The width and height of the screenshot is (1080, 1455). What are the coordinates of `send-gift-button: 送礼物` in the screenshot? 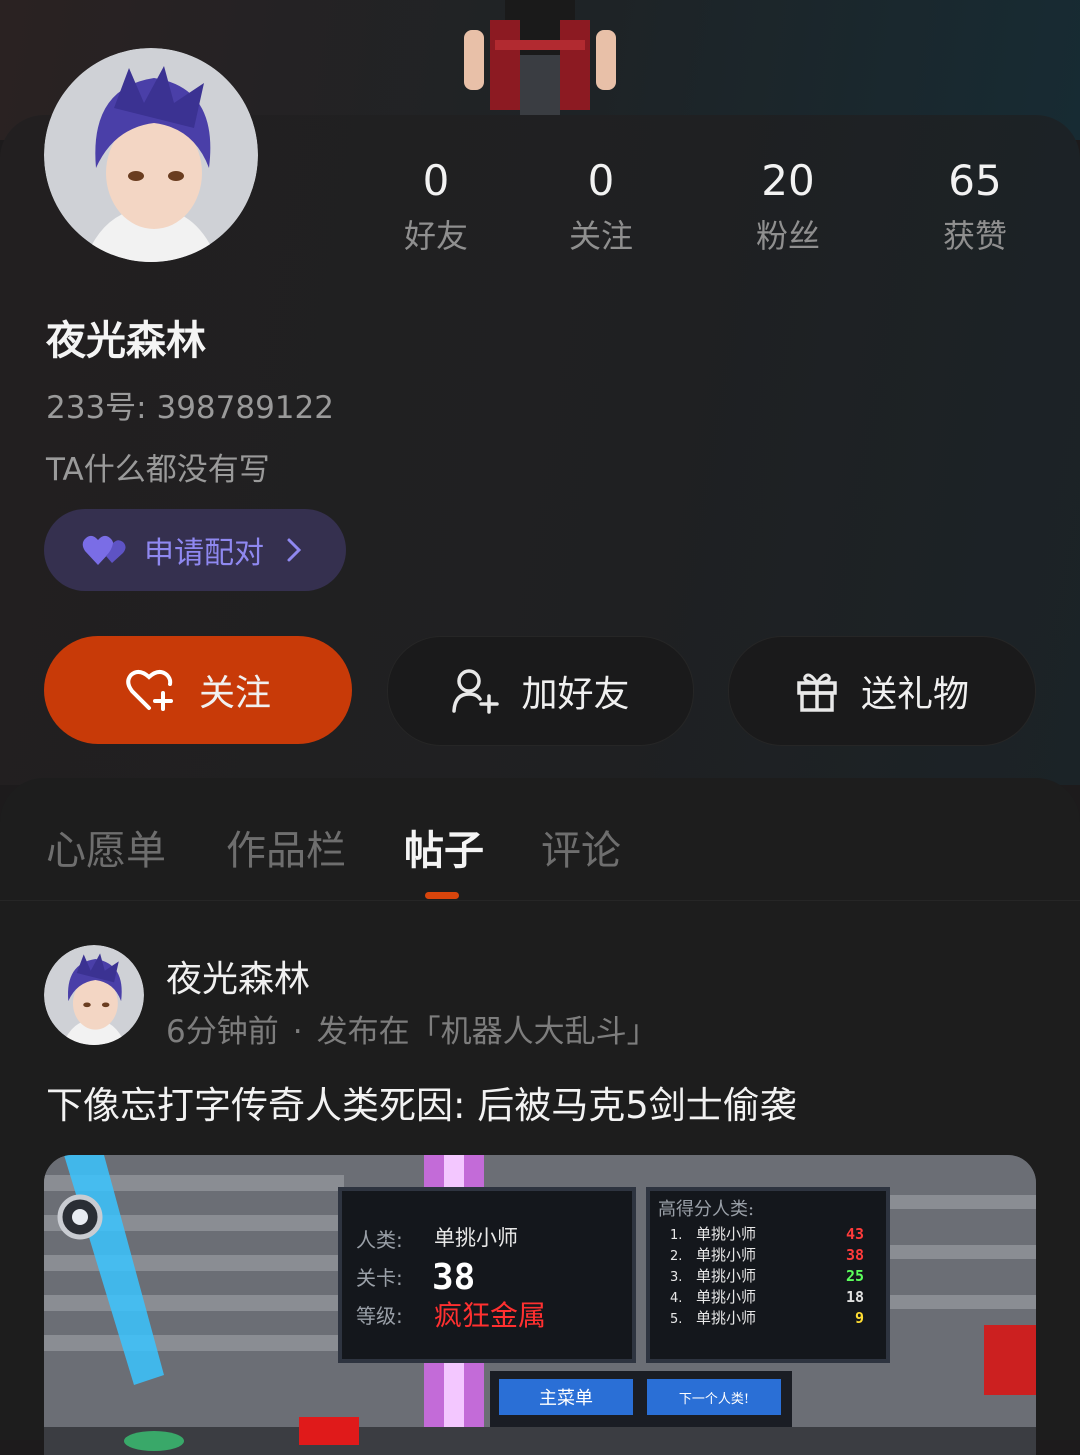 It's located at (882, 691).